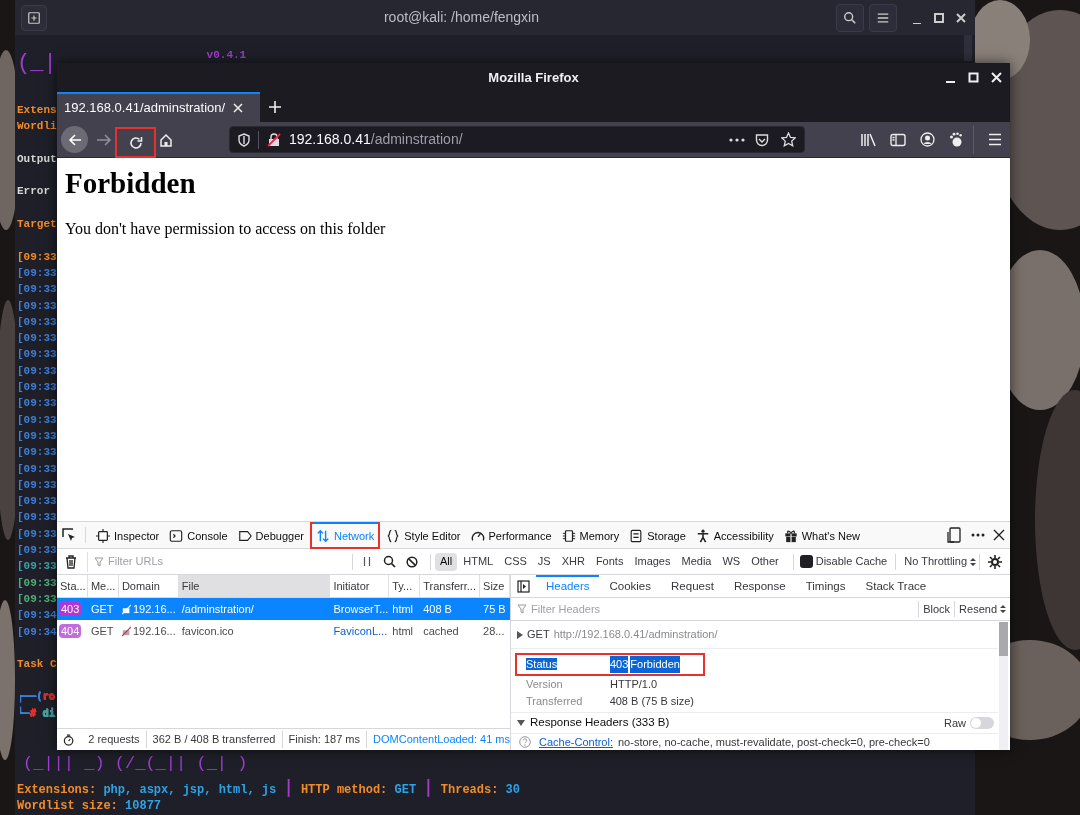  I want to click on devtools-tab: Storage, so click(657, 535).